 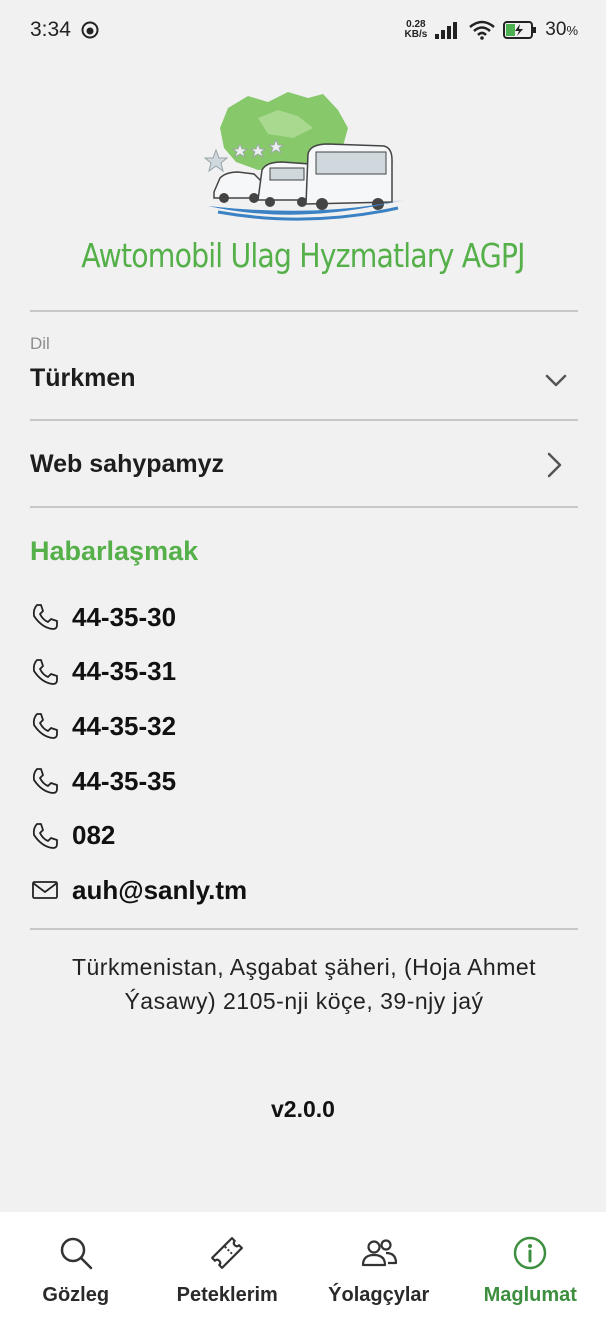 What do you see at coordinates (304, 890) in the screenshot?
I see `contact-email: auh@sanly.tm` at bounding box center [304, 890].